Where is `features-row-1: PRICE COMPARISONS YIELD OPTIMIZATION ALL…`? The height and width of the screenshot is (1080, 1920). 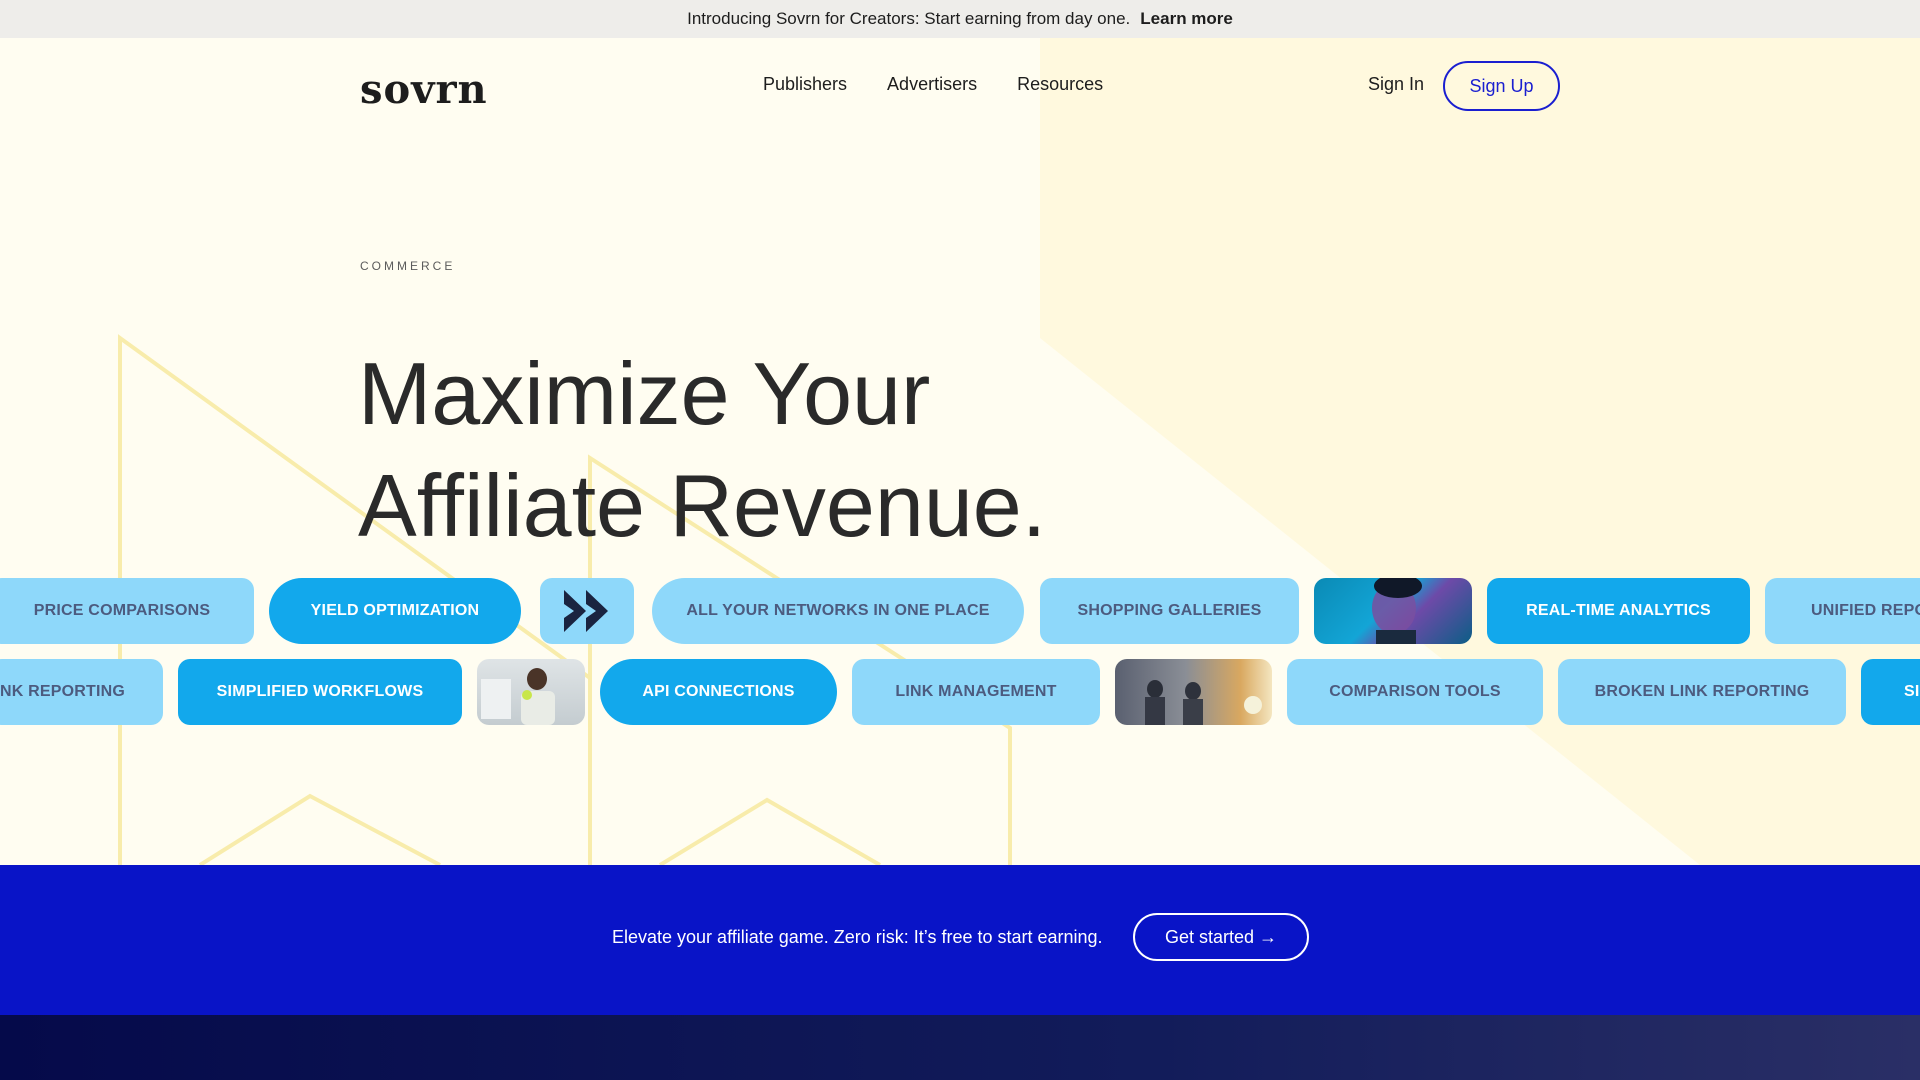
features-row-1: PRICE COMPARISONS YIELD OPTIMIZATION ALL… is located at coordinates (960, 611).